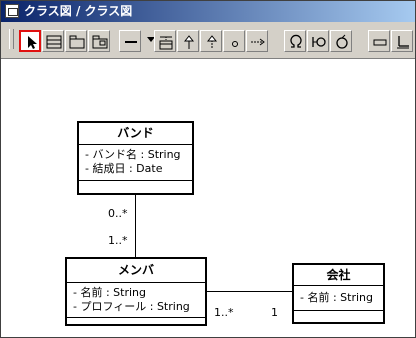  What do you see at coordinates (136, 271) in the screenshot?
I see `class-name: メンバ` at bounding box center [136, 271].